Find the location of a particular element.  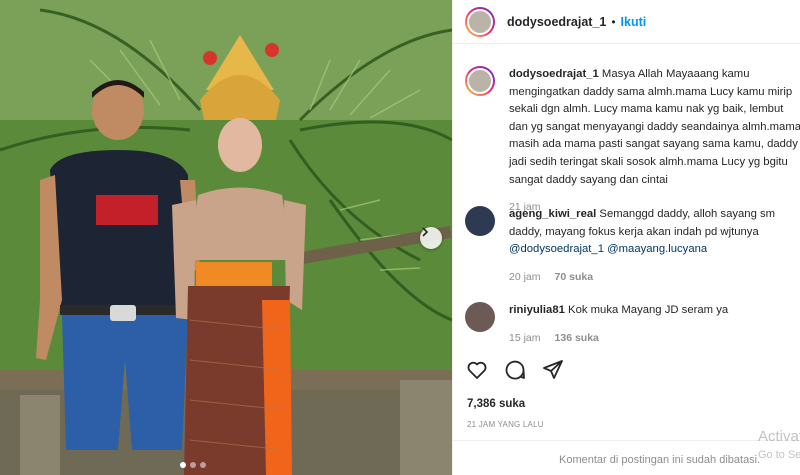

chevron-right-icon is located at coordinates (425, 232).